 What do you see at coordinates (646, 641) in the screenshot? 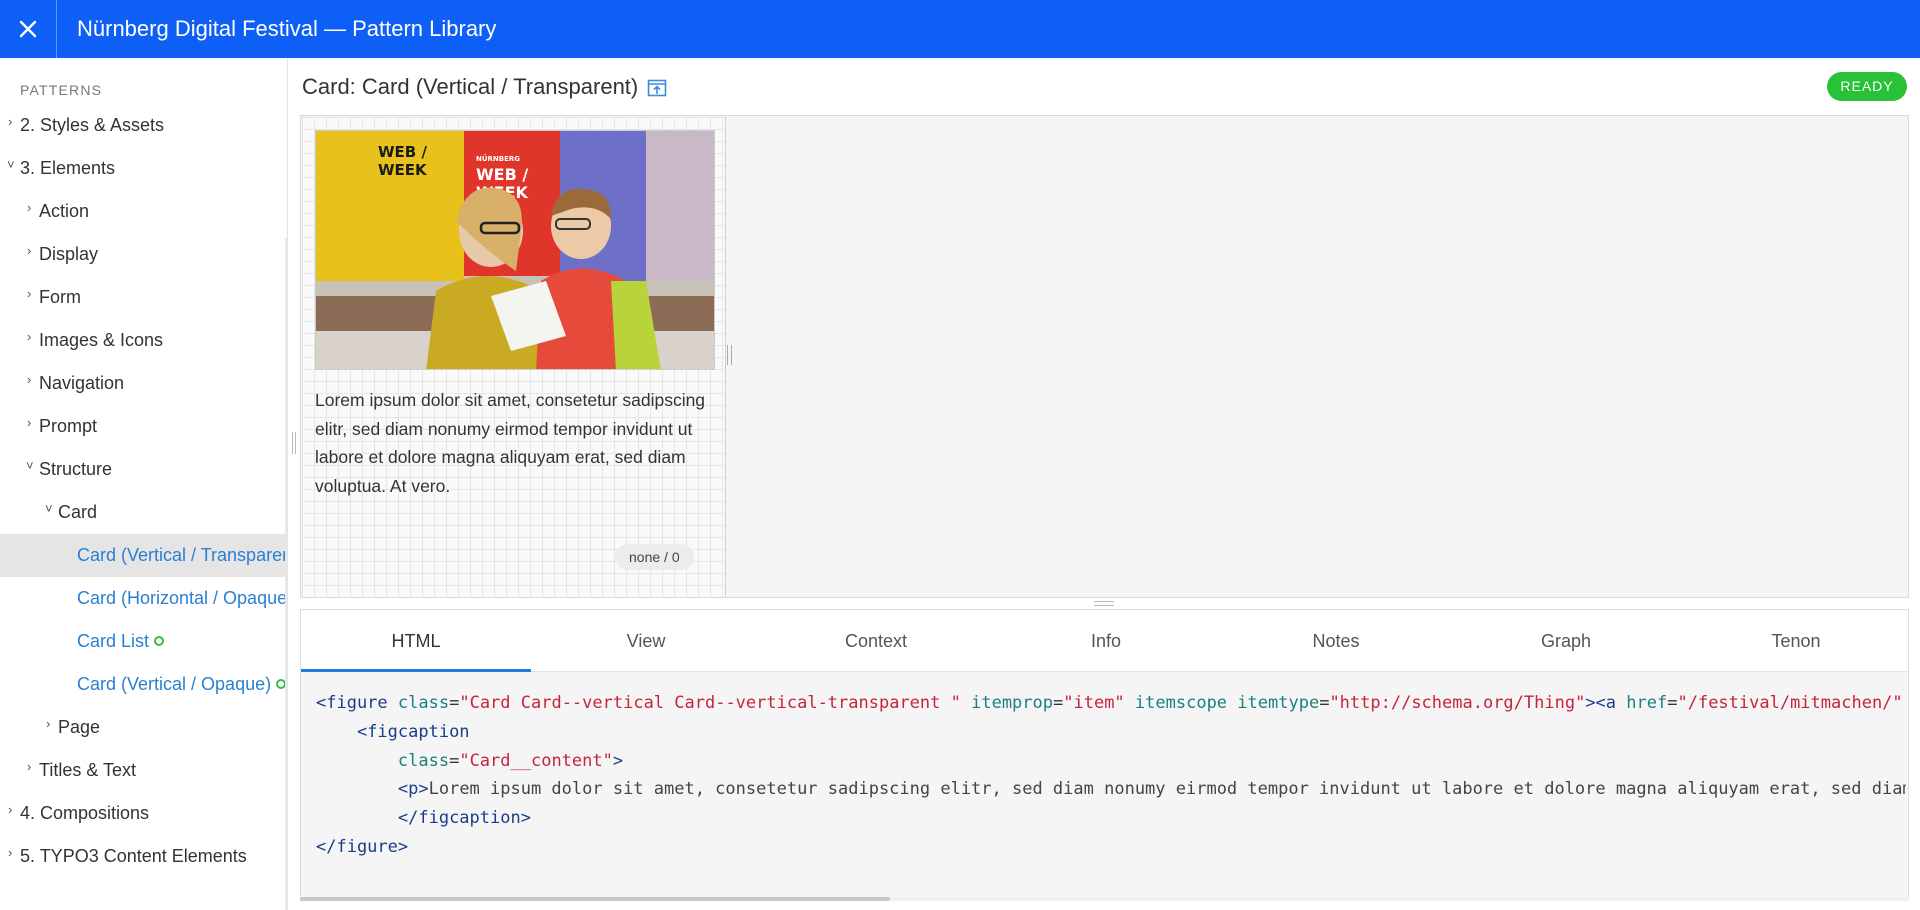
I see `tab-view: View` at bounding box center [646, 641].